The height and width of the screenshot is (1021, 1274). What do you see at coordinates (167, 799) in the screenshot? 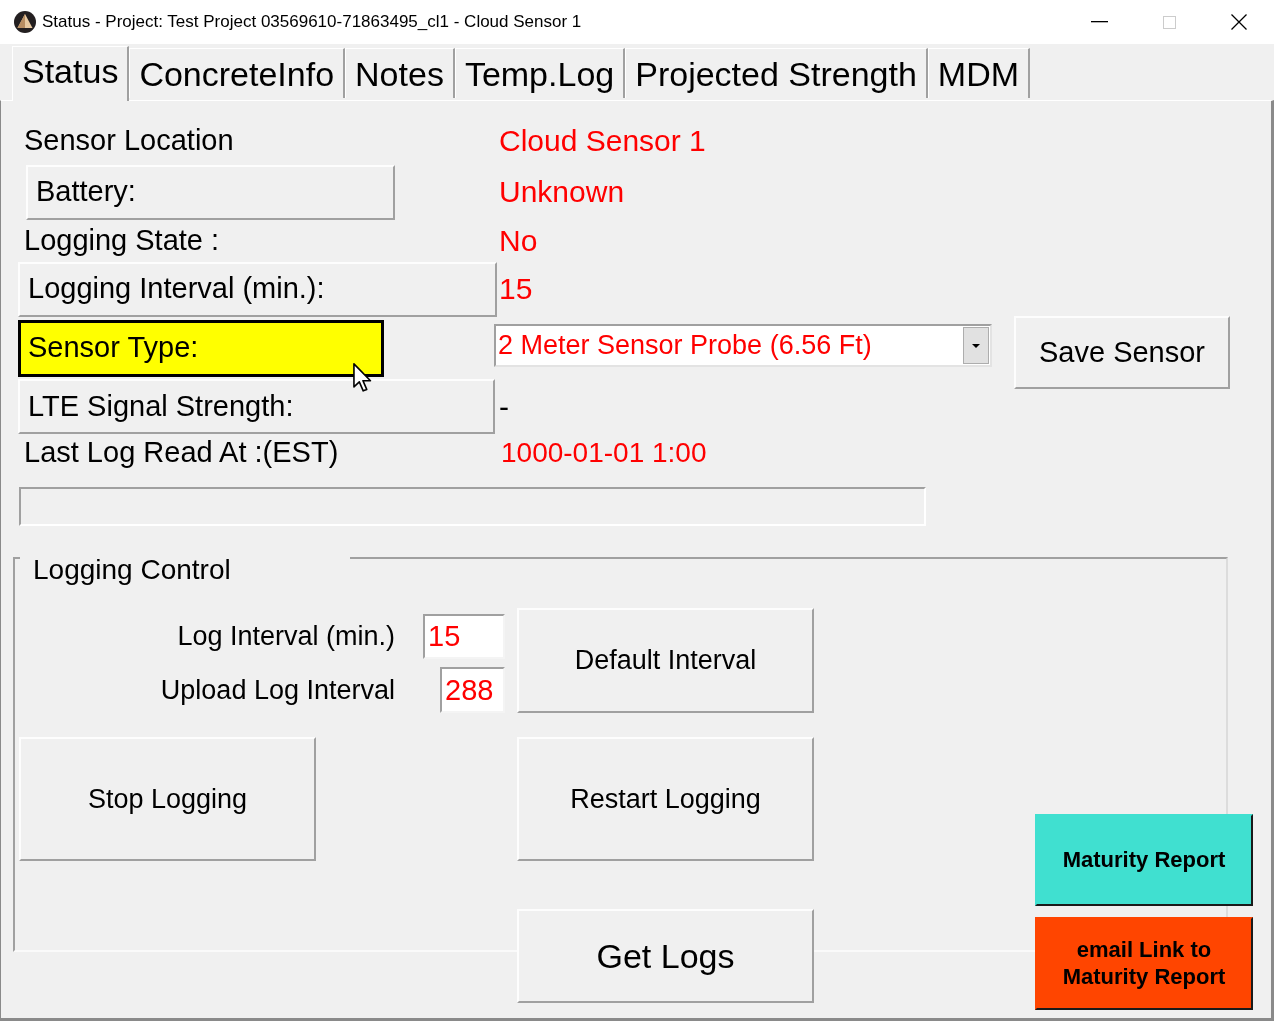
I see `stop-logging-button: Stop Logging` at bounding box center [167, 799].